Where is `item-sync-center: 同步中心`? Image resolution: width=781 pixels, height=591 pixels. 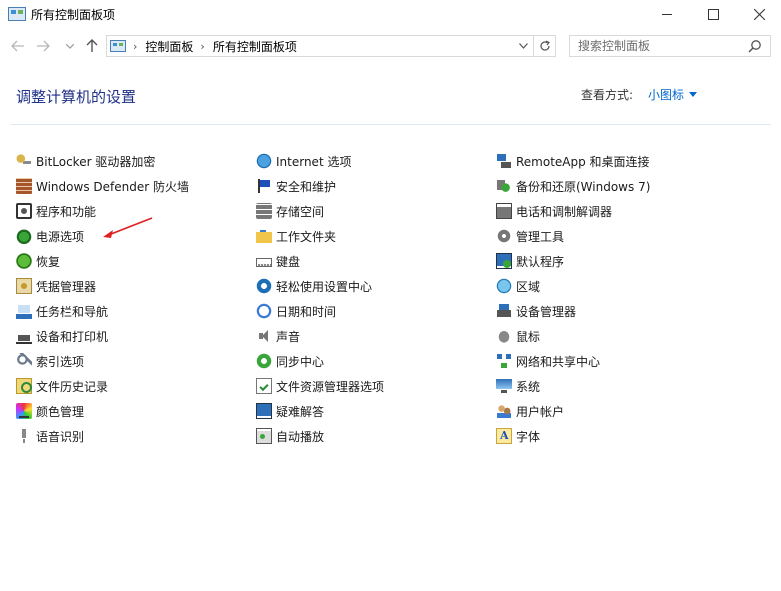 item-sync-center: 同步中心 is located at coordinates (290, 361).